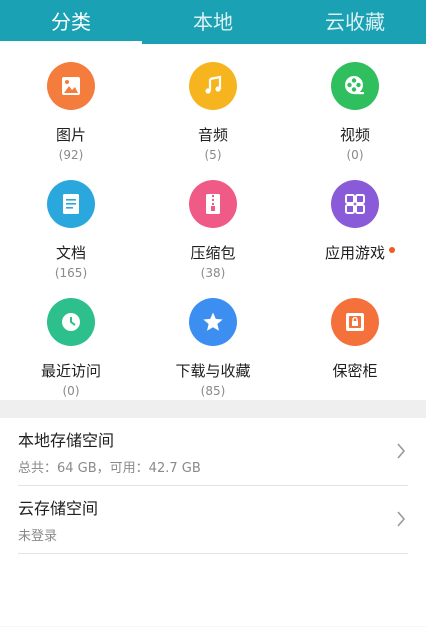  Describe the element at coordinates (71, 204) in the screenshot. I see `document-icon` at that location.